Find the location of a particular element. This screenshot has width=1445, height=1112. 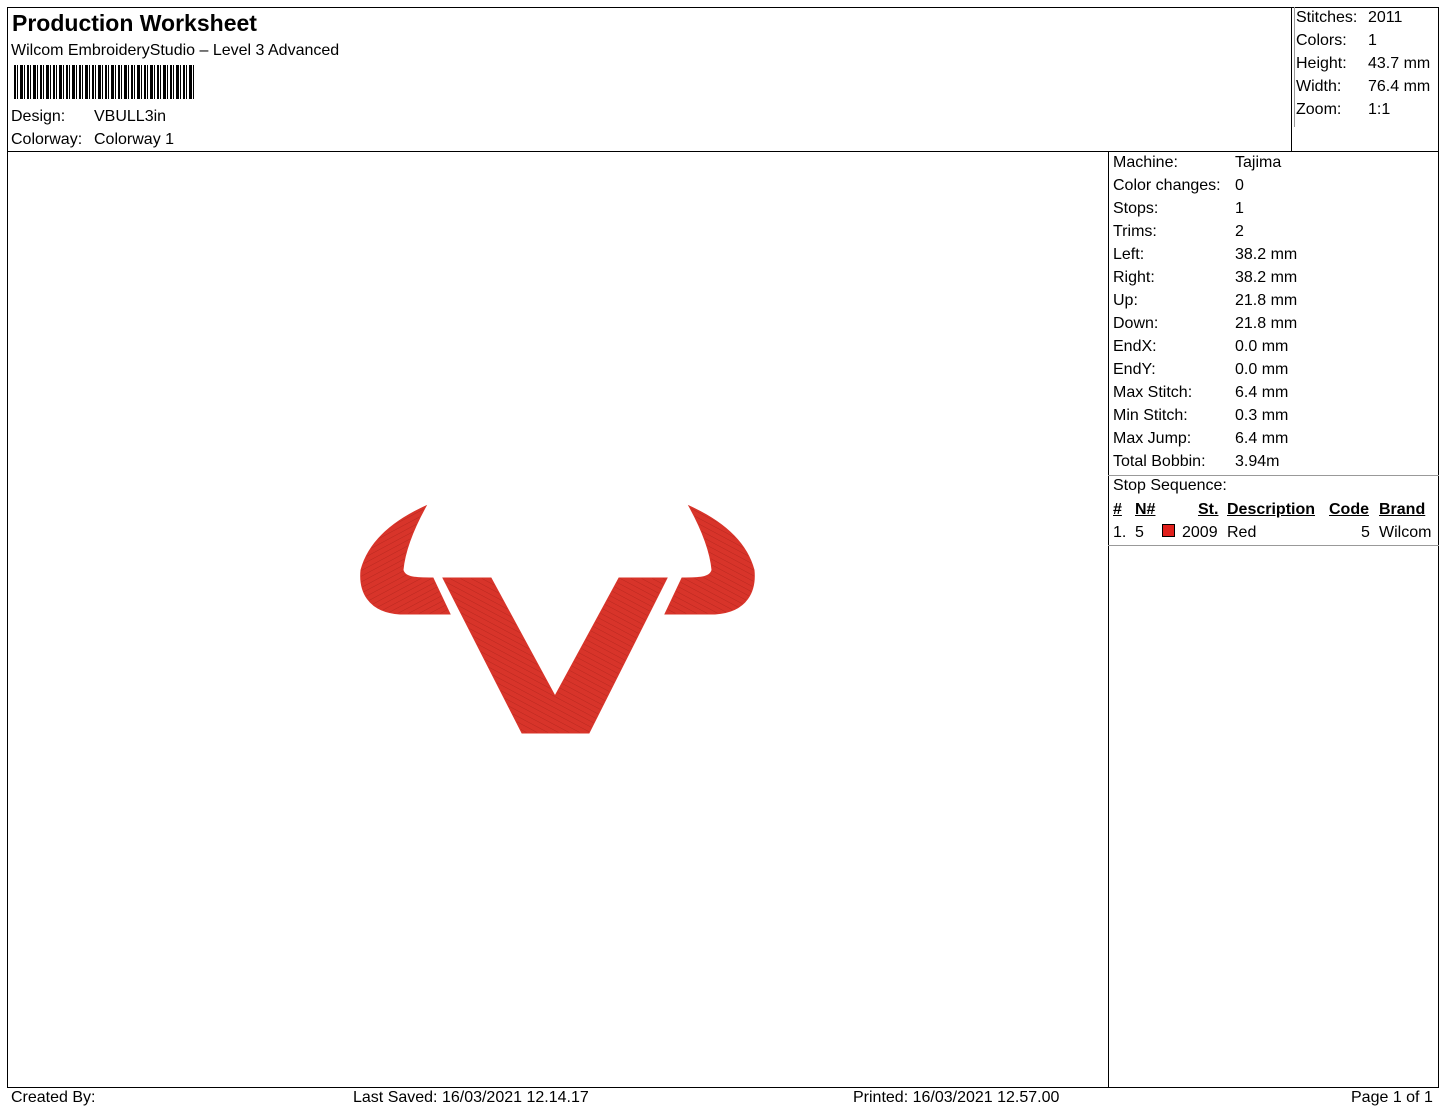

stitches-value: 2011 is located at coordinates (1385, 17).